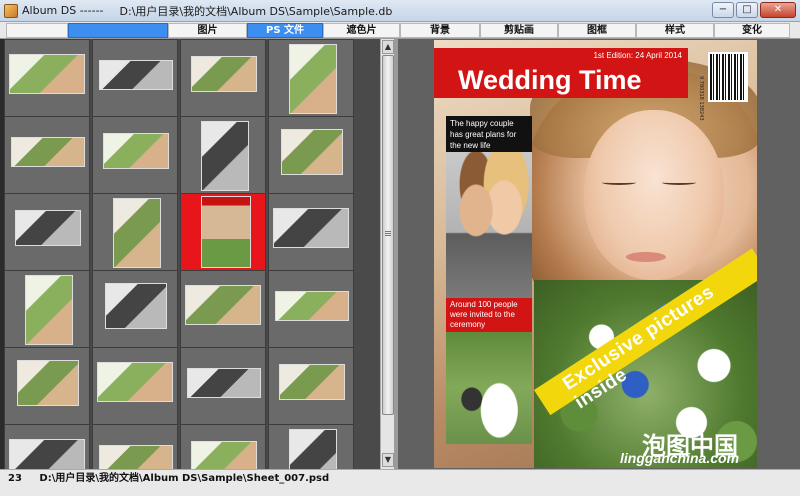 The image size is (800, 496). What do you see at coordinates (11, 10) in the screenshot?
I see `app-icon` at bounding box center [11, 10].